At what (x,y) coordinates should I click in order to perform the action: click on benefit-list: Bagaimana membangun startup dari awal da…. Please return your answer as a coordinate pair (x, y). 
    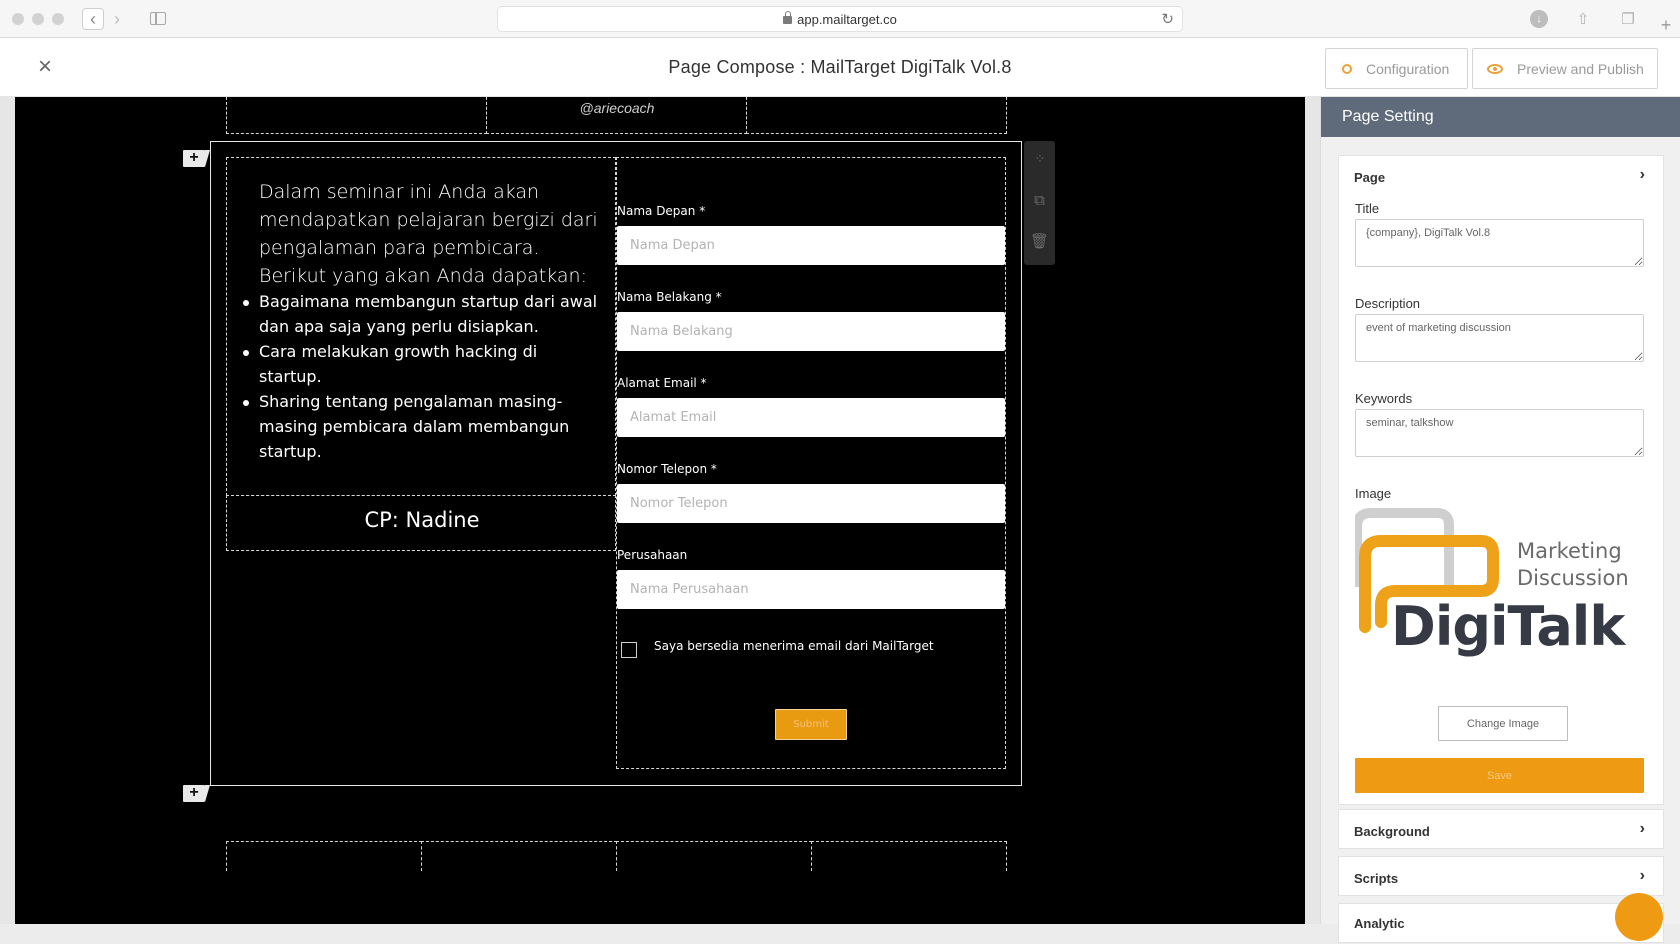
    Looking at the image, I should click on (423, 376).